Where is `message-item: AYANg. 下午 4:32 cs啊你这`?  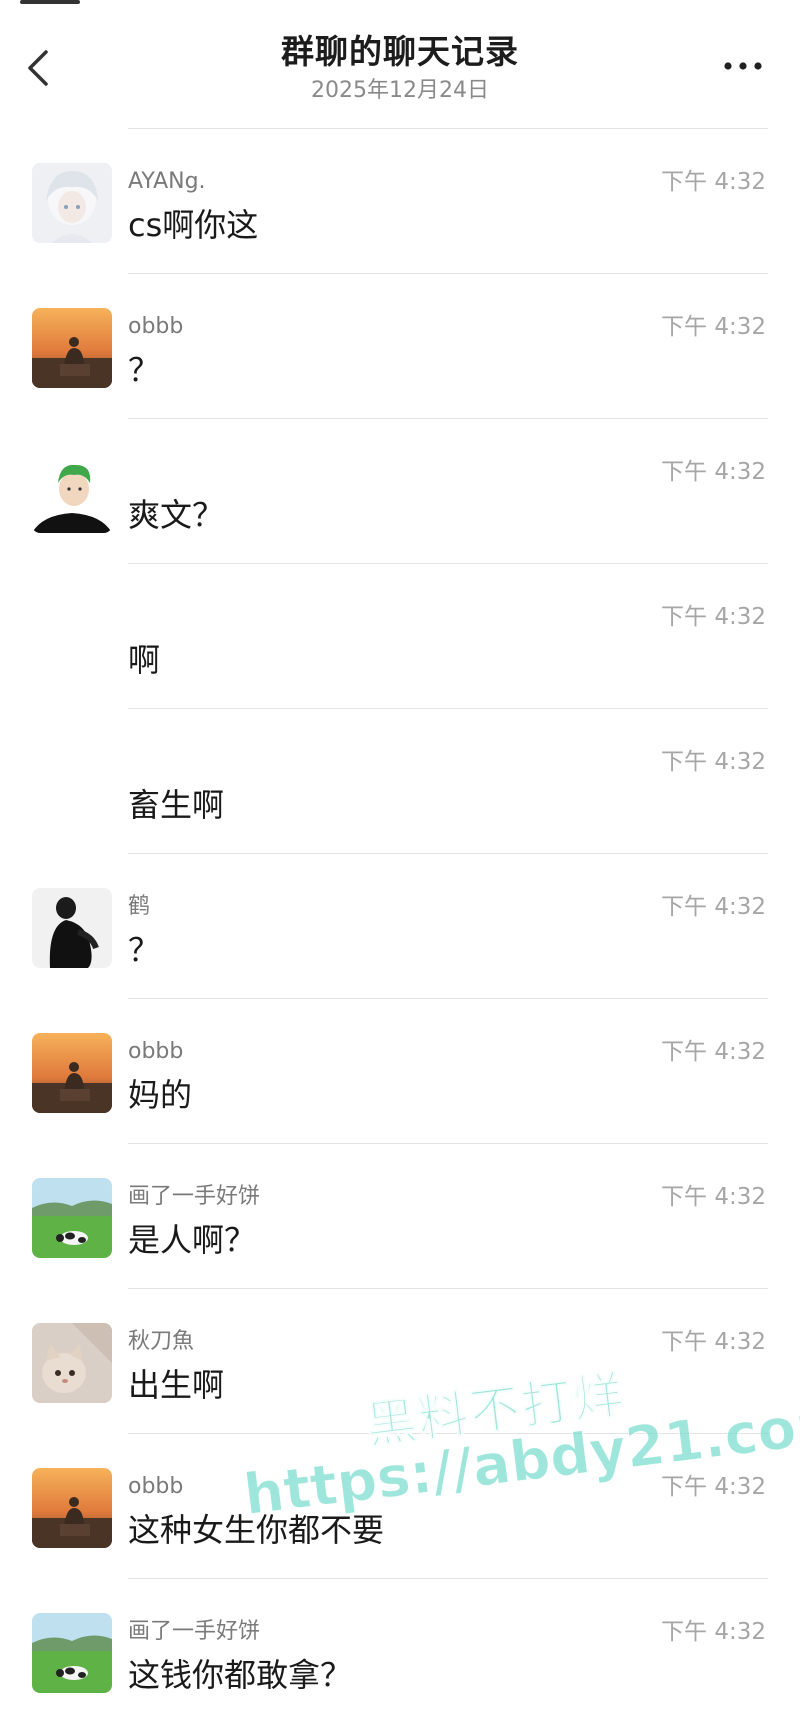
message-item: AYANg. 下午 4:32 cs啊你这 is located at coordinates (400, 201).